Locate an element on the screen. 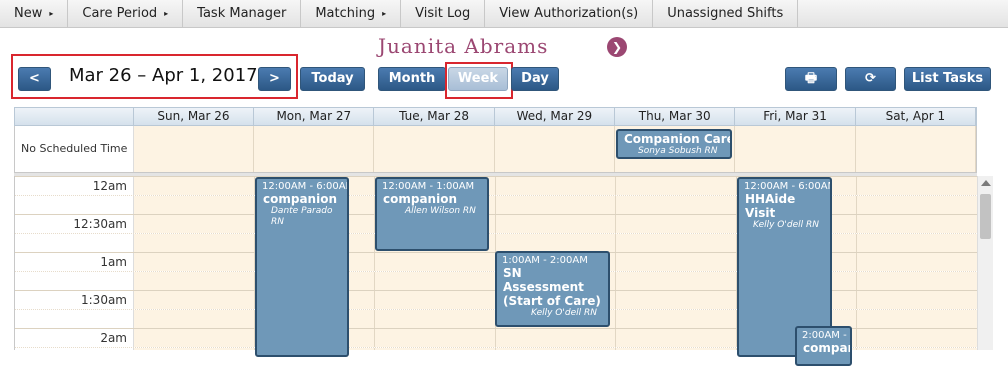 This screenshot has height=366, width=1008. day-header: Tue, Mar 28 is located at coordinates (434, 116).